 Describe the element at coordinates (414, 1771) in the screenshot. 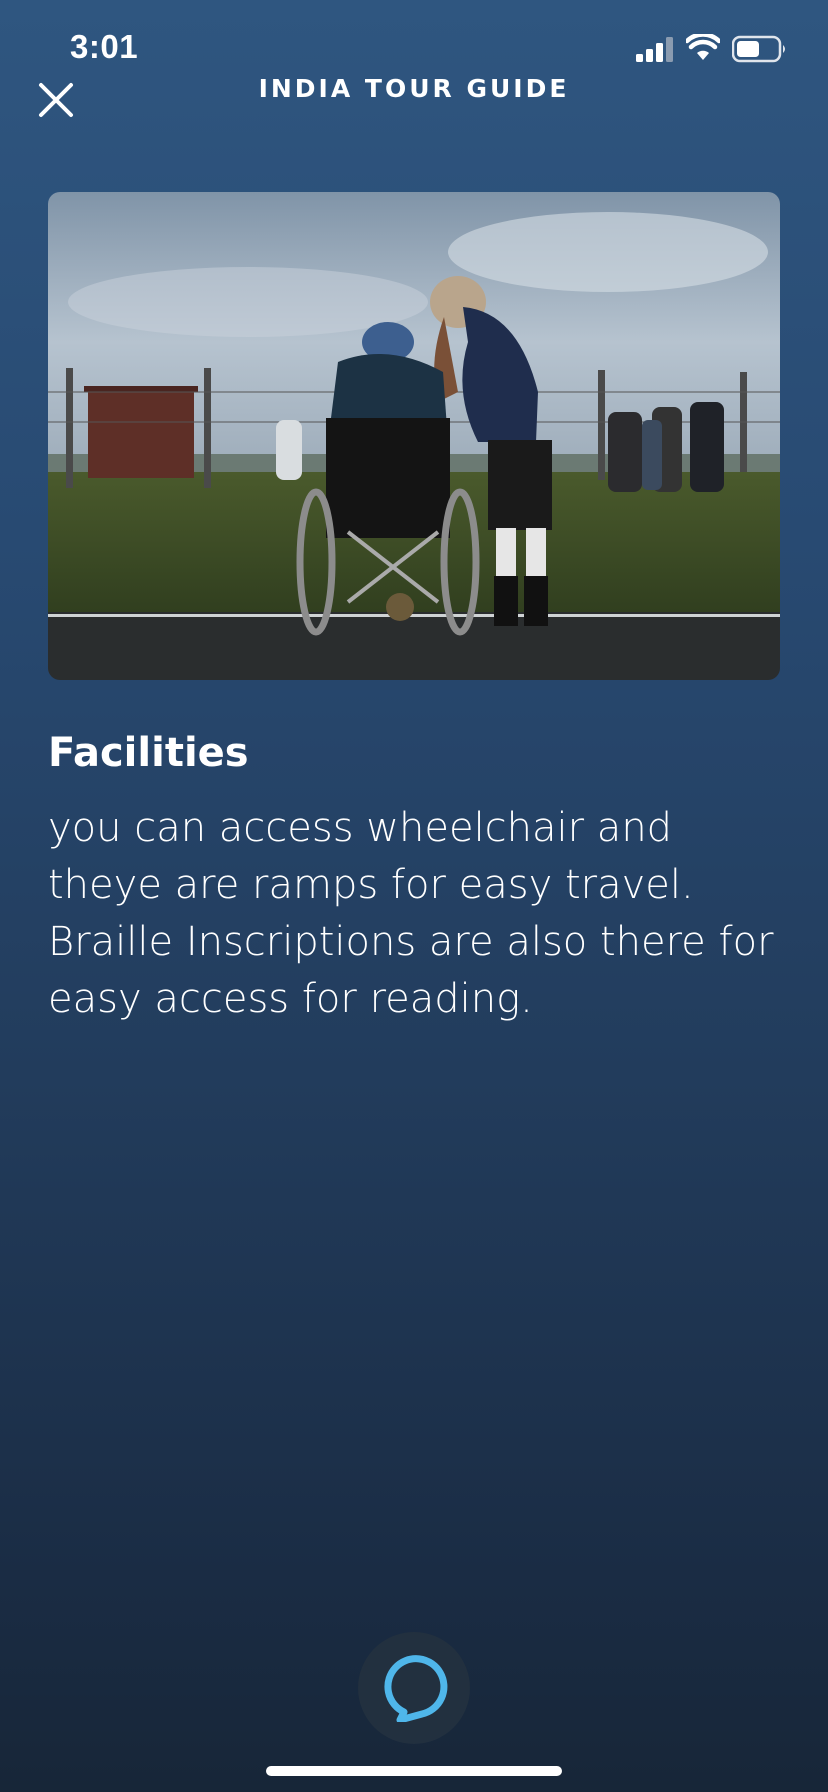

I see `home-indicator` at that location.